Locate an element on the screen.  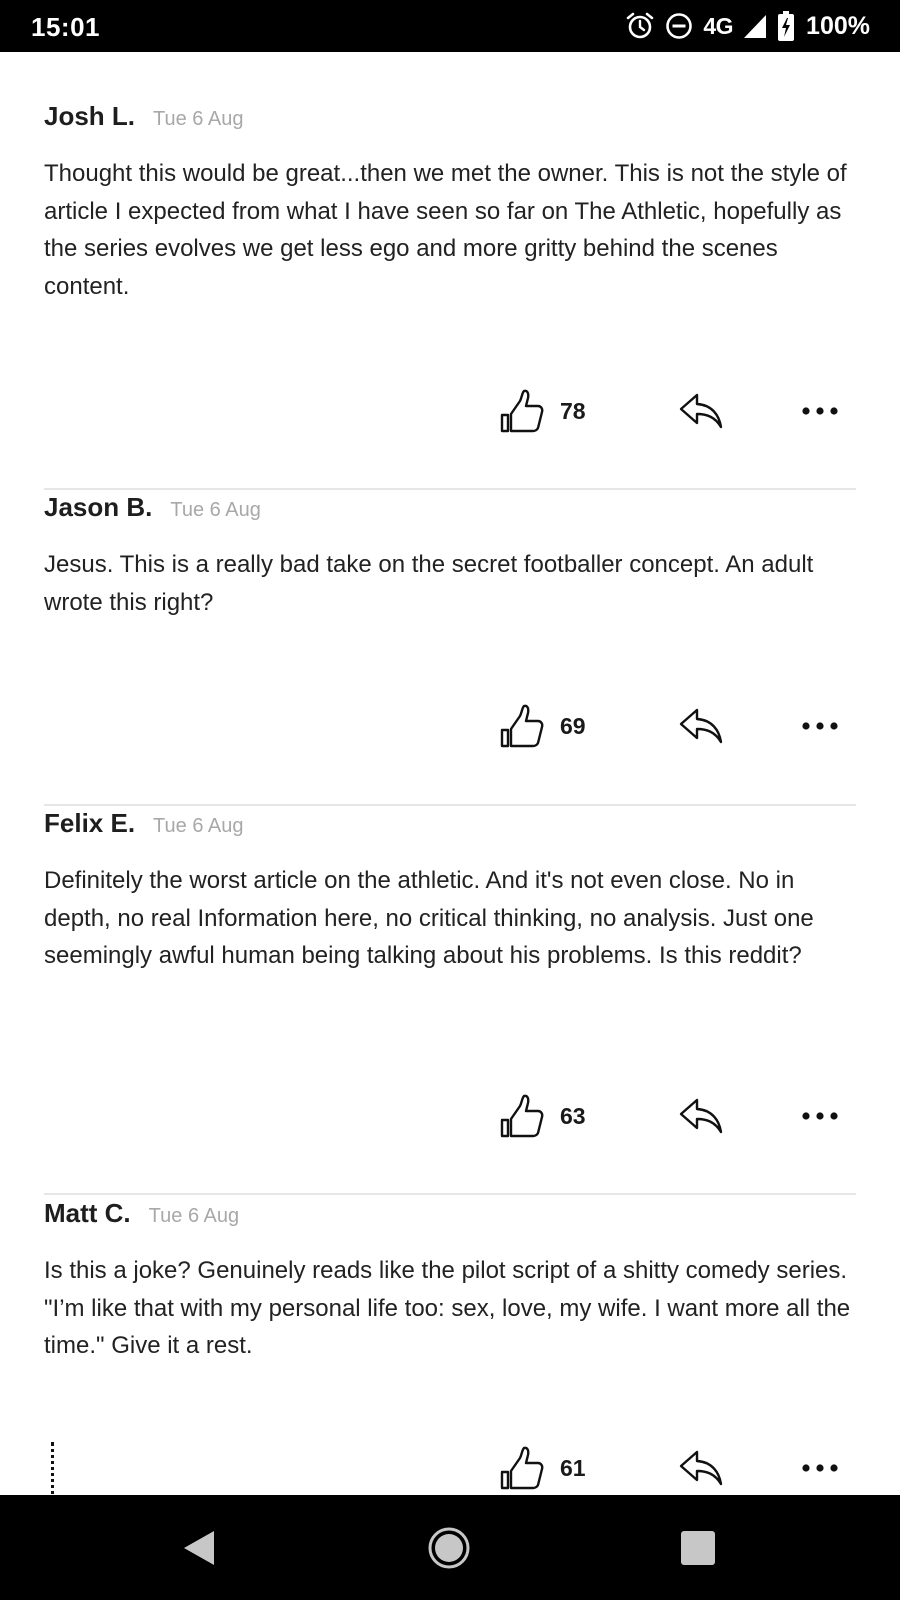
back-icon is located at coordinates (199, 1548).